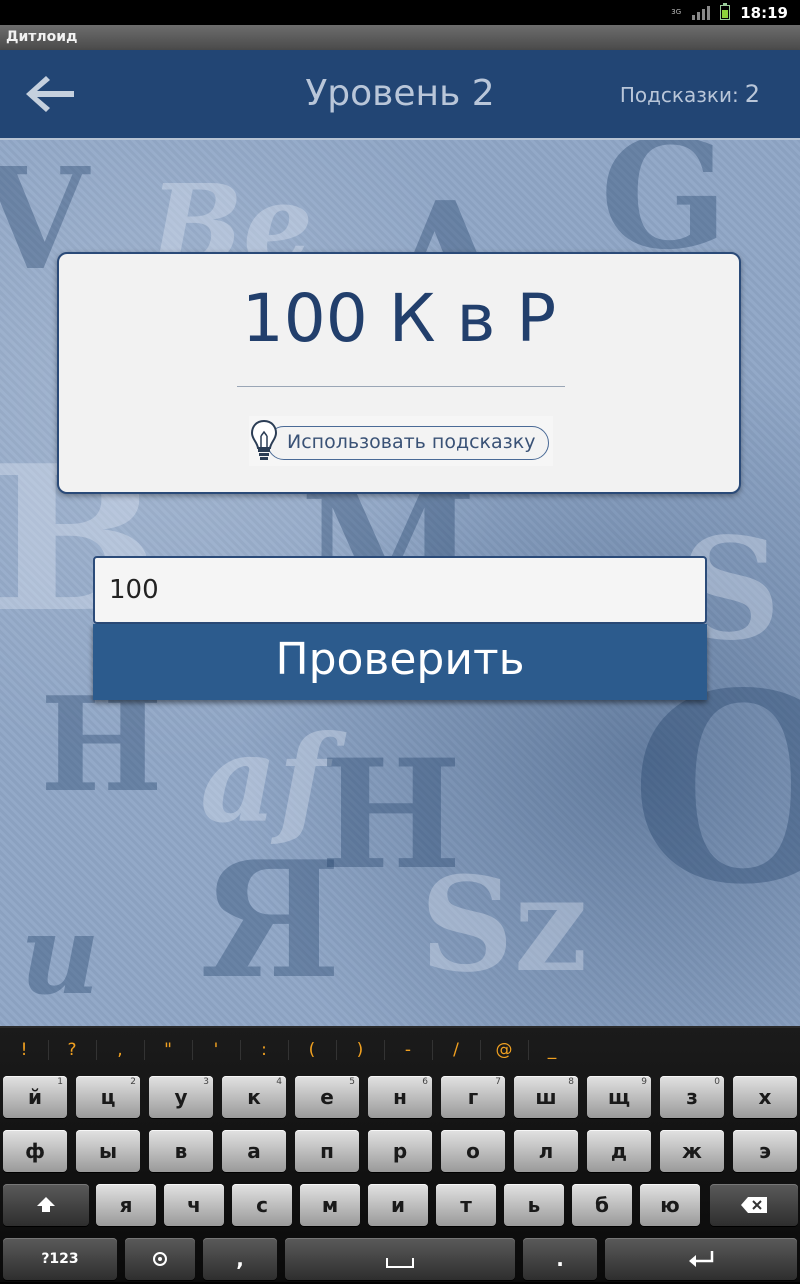  I want to click on key-letter: к4, so click(254, 1097).